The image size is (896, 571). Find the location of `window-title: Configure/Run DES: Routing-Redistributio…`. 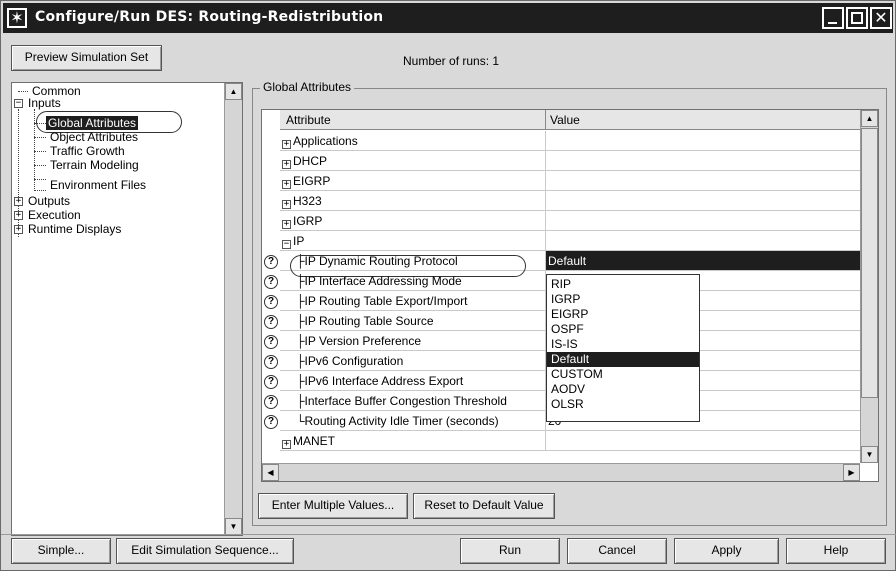

window-title: Configure/Run DES: Routing-Redistributio… is located at coordinates (209, 17).